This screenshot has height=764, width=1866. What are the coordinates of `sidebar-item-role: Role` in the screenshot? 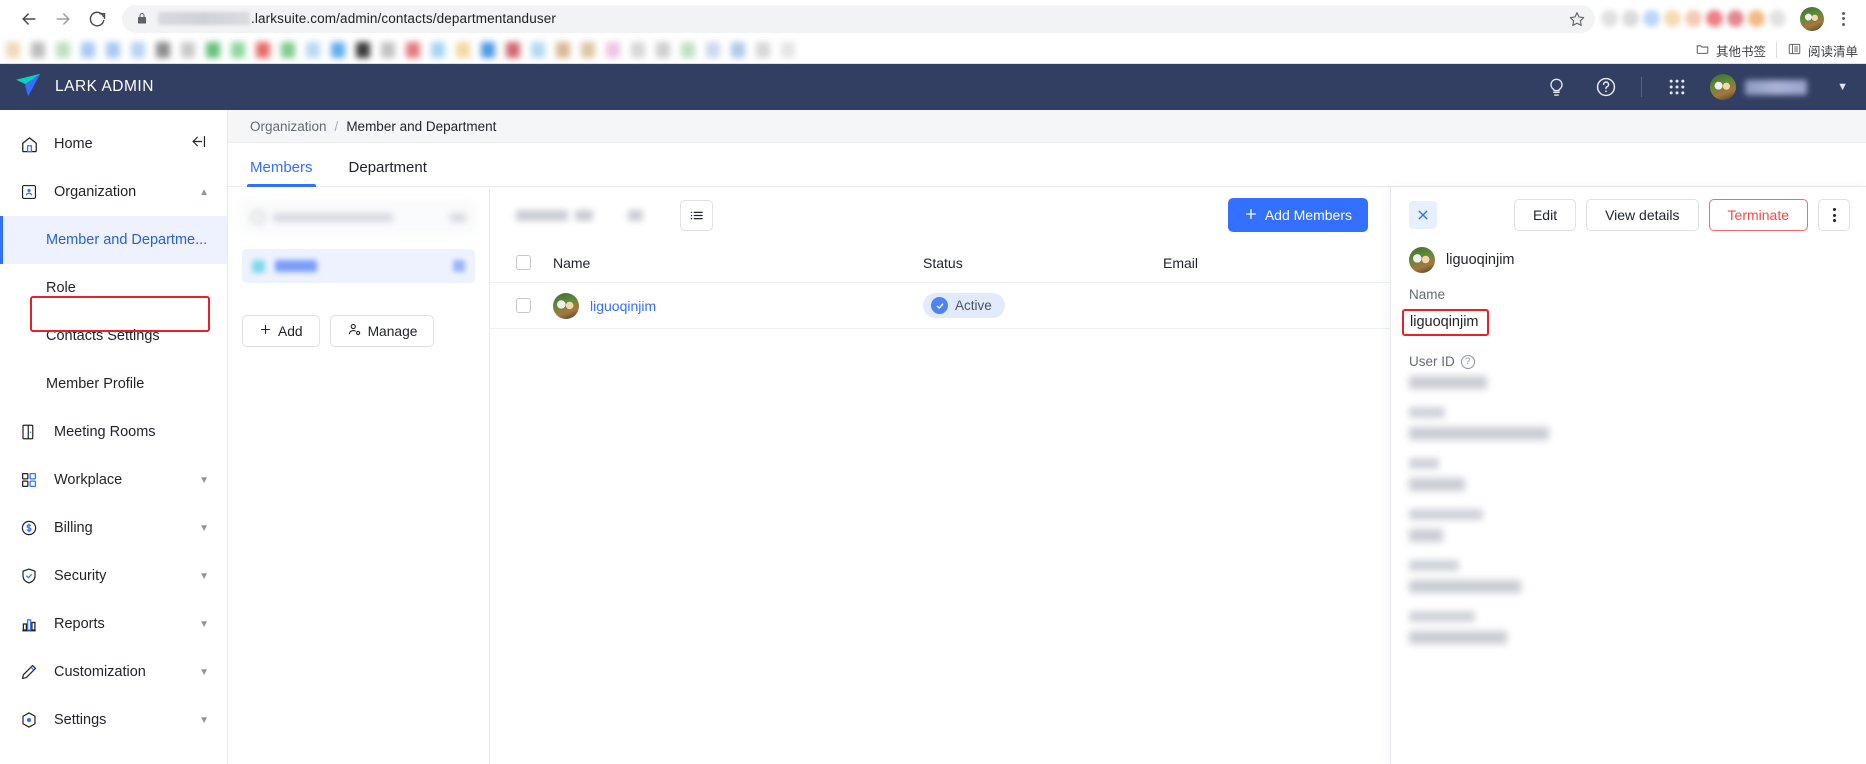 It's located at (113, 288).